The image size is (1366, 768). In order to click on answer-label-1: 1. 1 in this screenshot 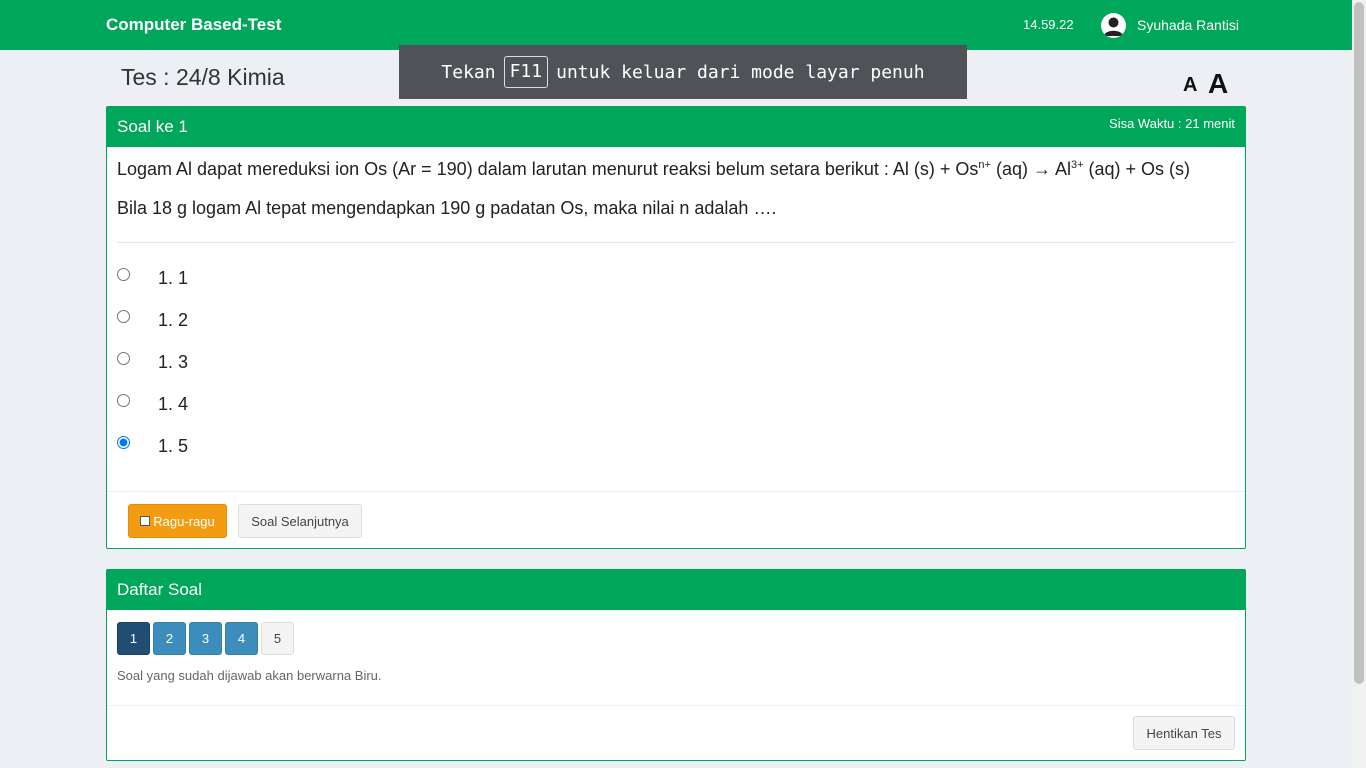, I will do `click(173, 278)`.